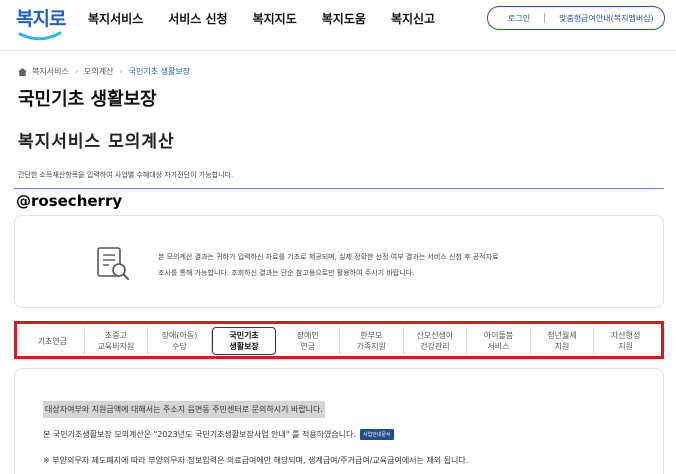 The image size is (676, 474). I want to click on header-button-group: 로그인 맞춤형급여안내(복지멤버십), so click(576, 18).